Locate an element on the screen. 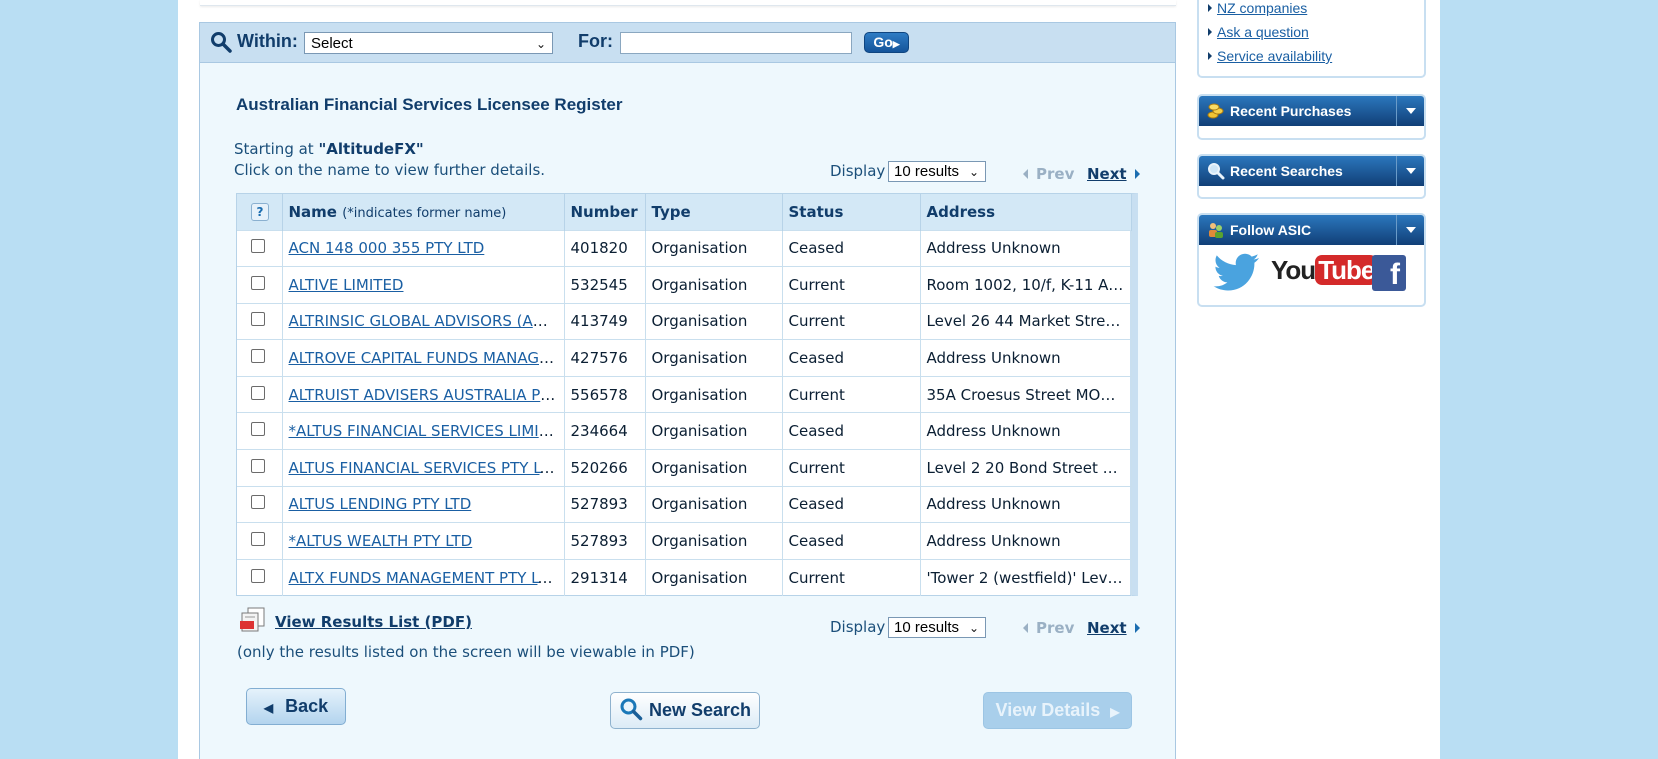 The height and width of the screenshot is (759, 1658). licence-number: 532545 is located at coordinates (605, 285).